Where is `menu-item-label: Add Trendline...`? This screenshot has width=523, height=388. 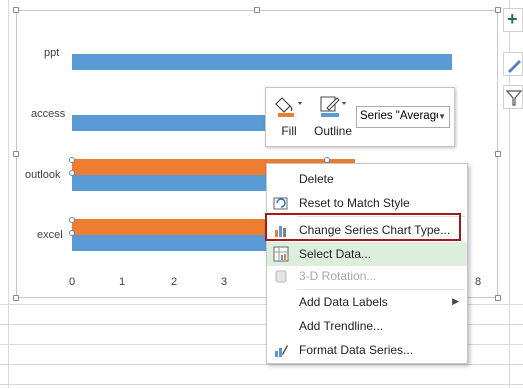
menu-item-label: Add Trendline... is located at coordinates (341, 326).